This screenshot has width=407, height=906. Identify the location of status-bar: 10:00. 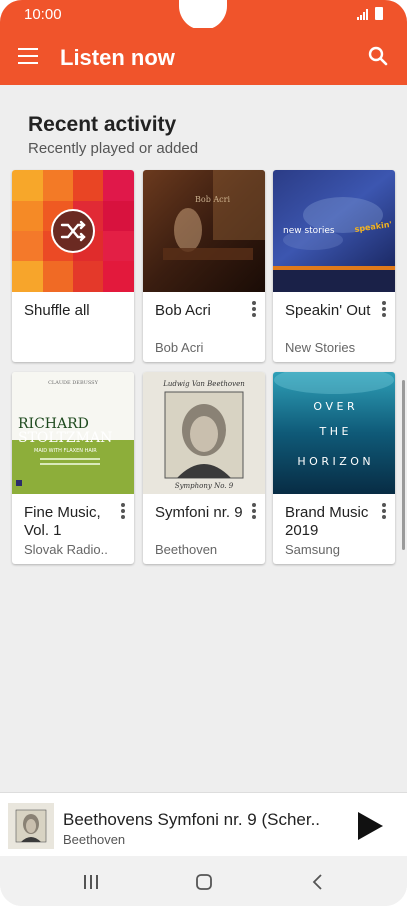
(203, 15).